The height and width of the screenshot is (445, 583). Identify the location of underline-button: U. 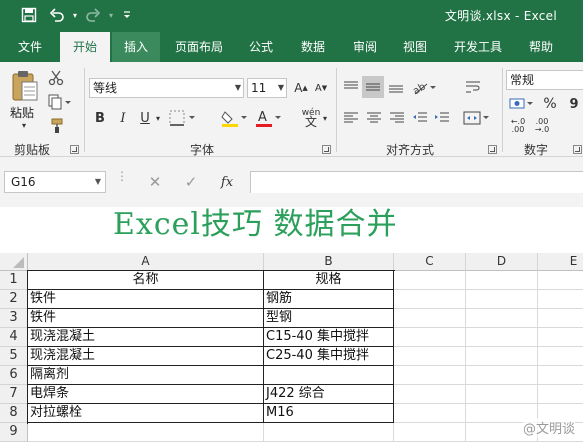
(145, 118).